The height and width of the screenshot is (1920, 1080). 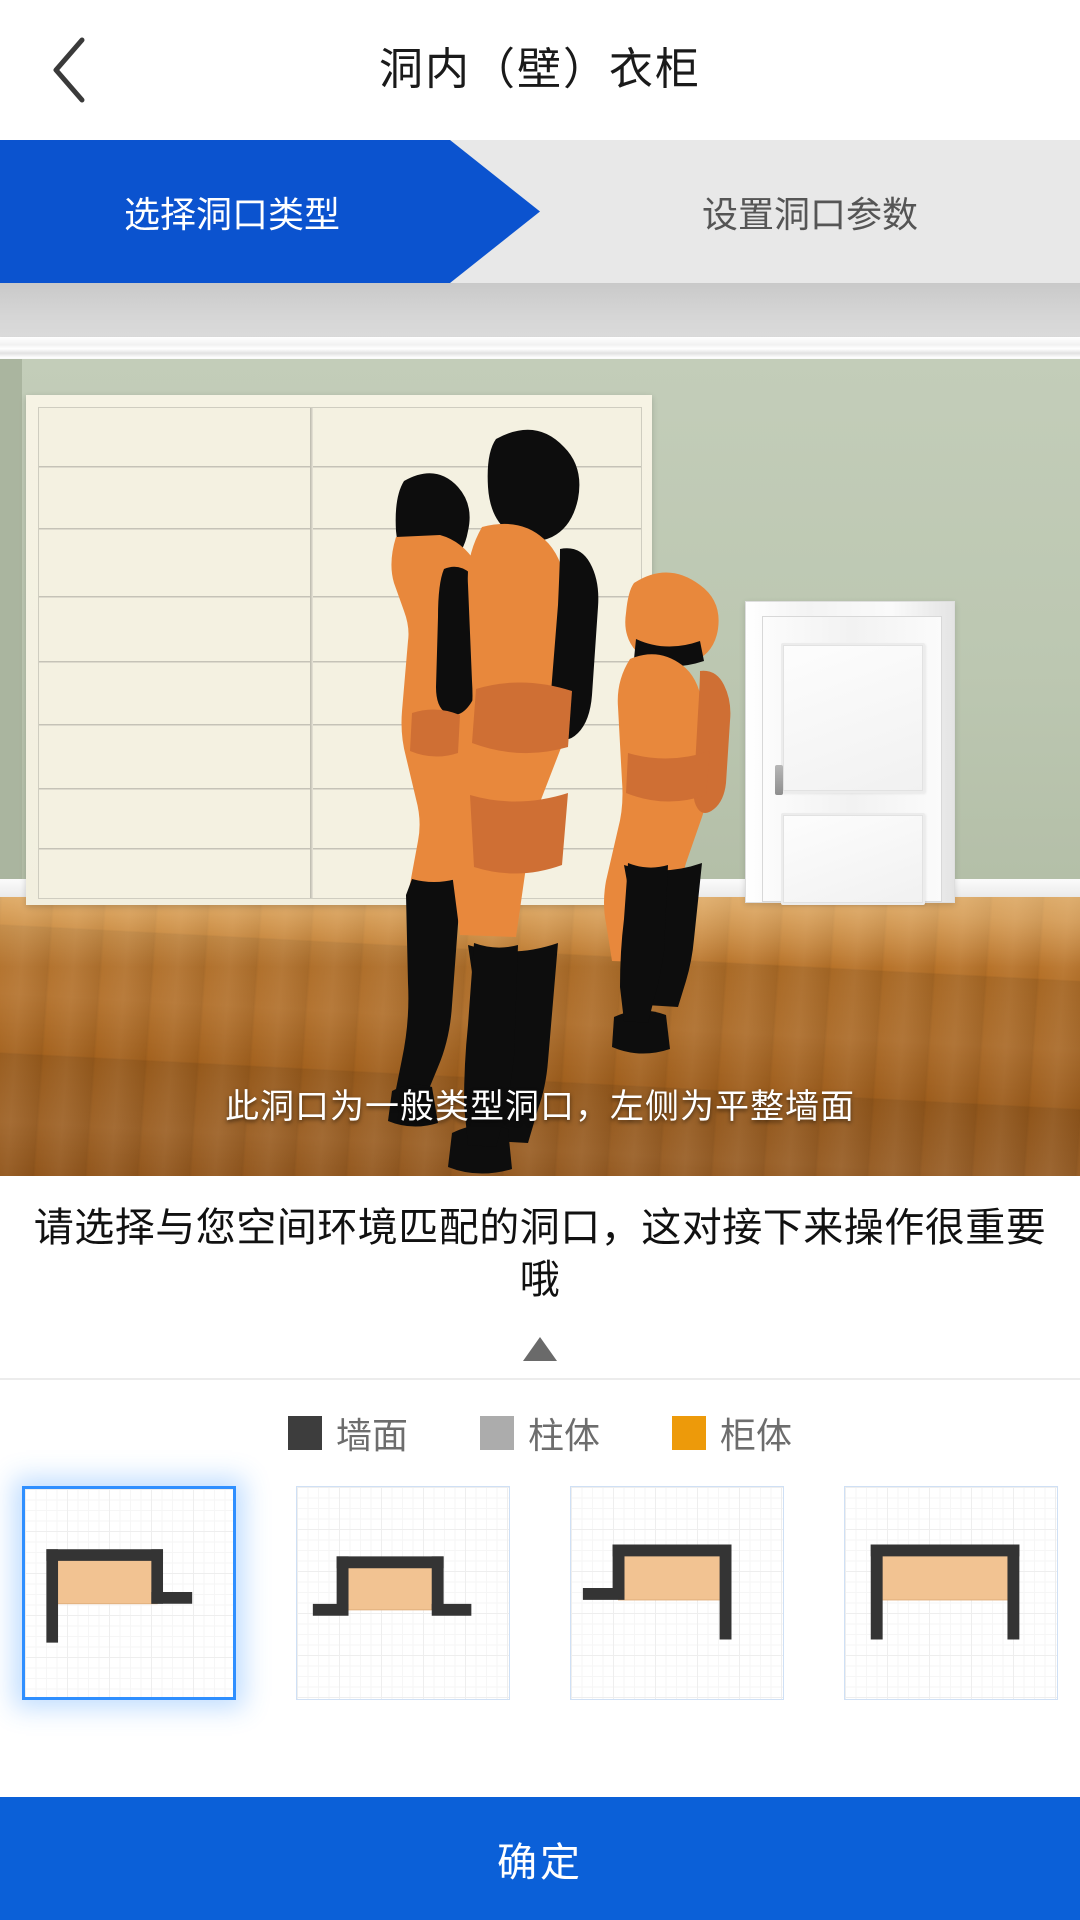 What do you see at coordinates (304, 1433) in the screenshot?
I see `legend-swatch-wall` at bounding box center [304, 1433].